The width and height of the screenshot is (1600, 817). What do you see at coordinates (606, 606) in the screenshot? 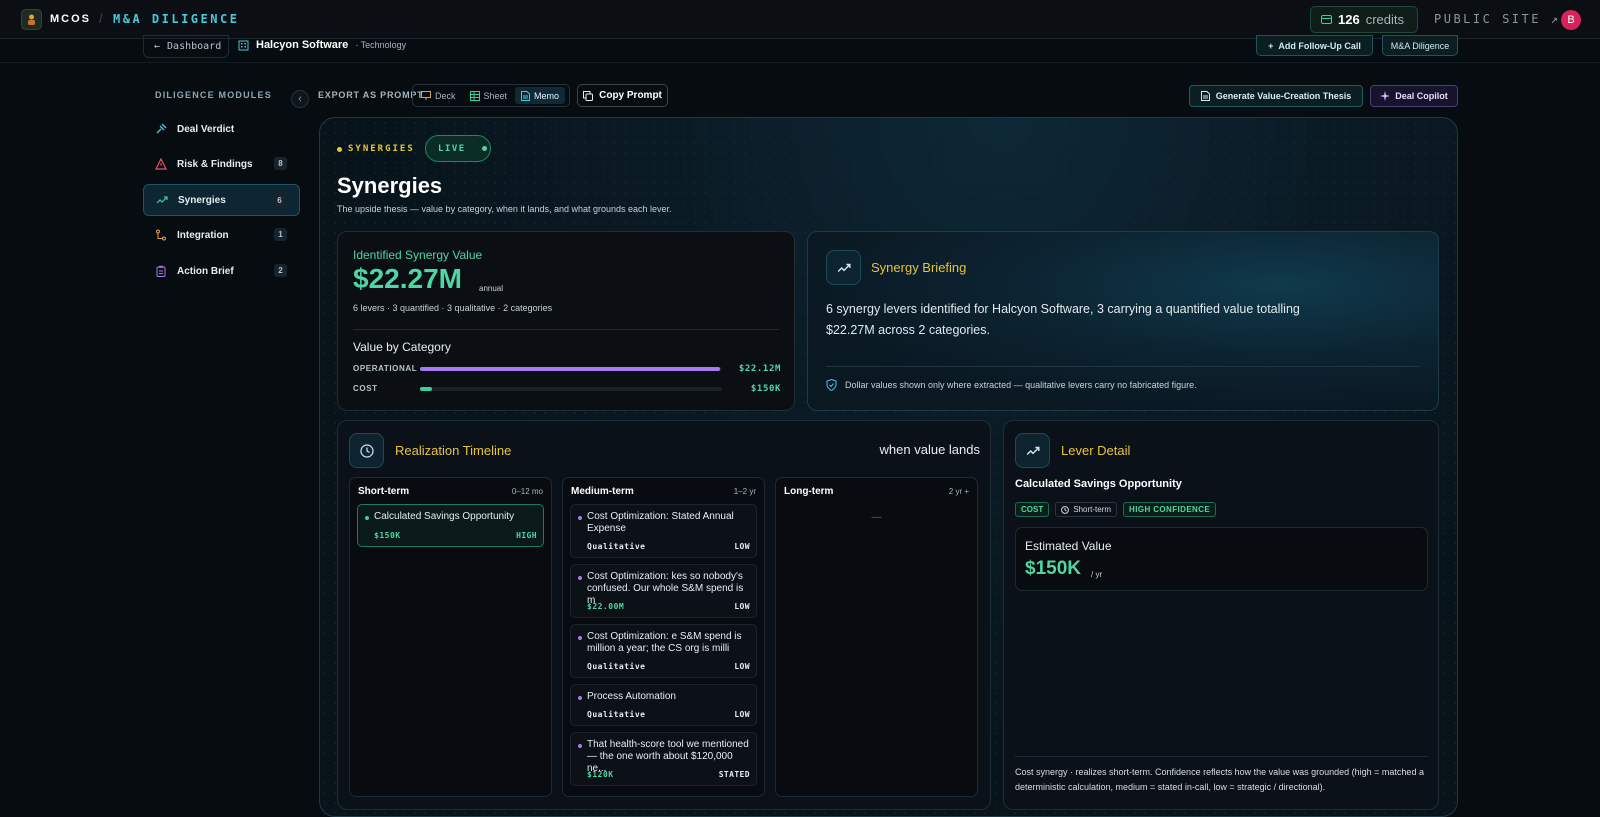
I see `lever-value: $22.00M` at bounding box center [606, 606].